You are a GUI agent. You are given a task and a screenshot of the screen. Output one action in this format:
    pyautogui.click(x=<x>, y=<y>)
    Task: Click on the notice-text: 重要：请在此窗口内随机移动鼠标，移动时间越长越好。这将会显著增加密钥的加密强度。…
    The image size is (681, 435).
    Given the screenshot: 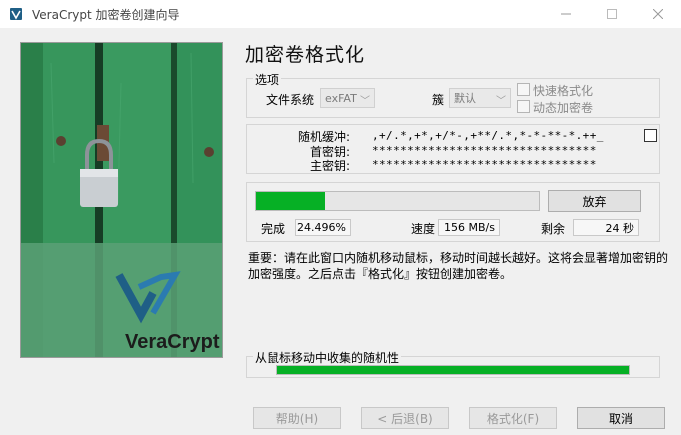 What is the action you would take?
    pyautogui.click(x=458, y=266)
    